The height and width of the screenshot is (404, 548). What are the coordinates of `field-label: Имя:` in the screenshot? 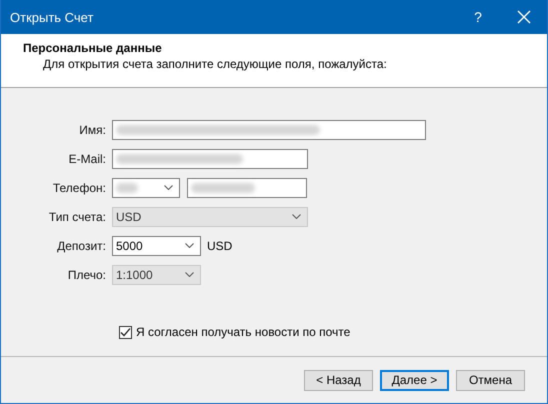 It's located at (92, 129).